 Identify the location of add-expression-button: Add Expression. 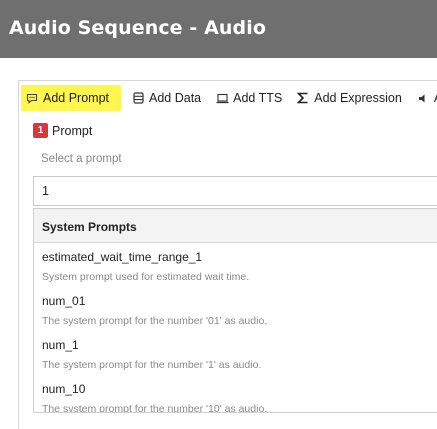
(349, 98).